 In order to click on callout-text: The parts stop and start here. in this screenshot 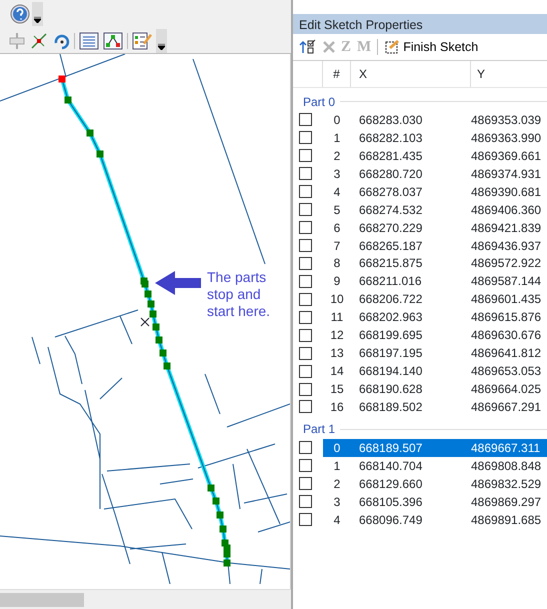, I will do `click(239, 294)`.